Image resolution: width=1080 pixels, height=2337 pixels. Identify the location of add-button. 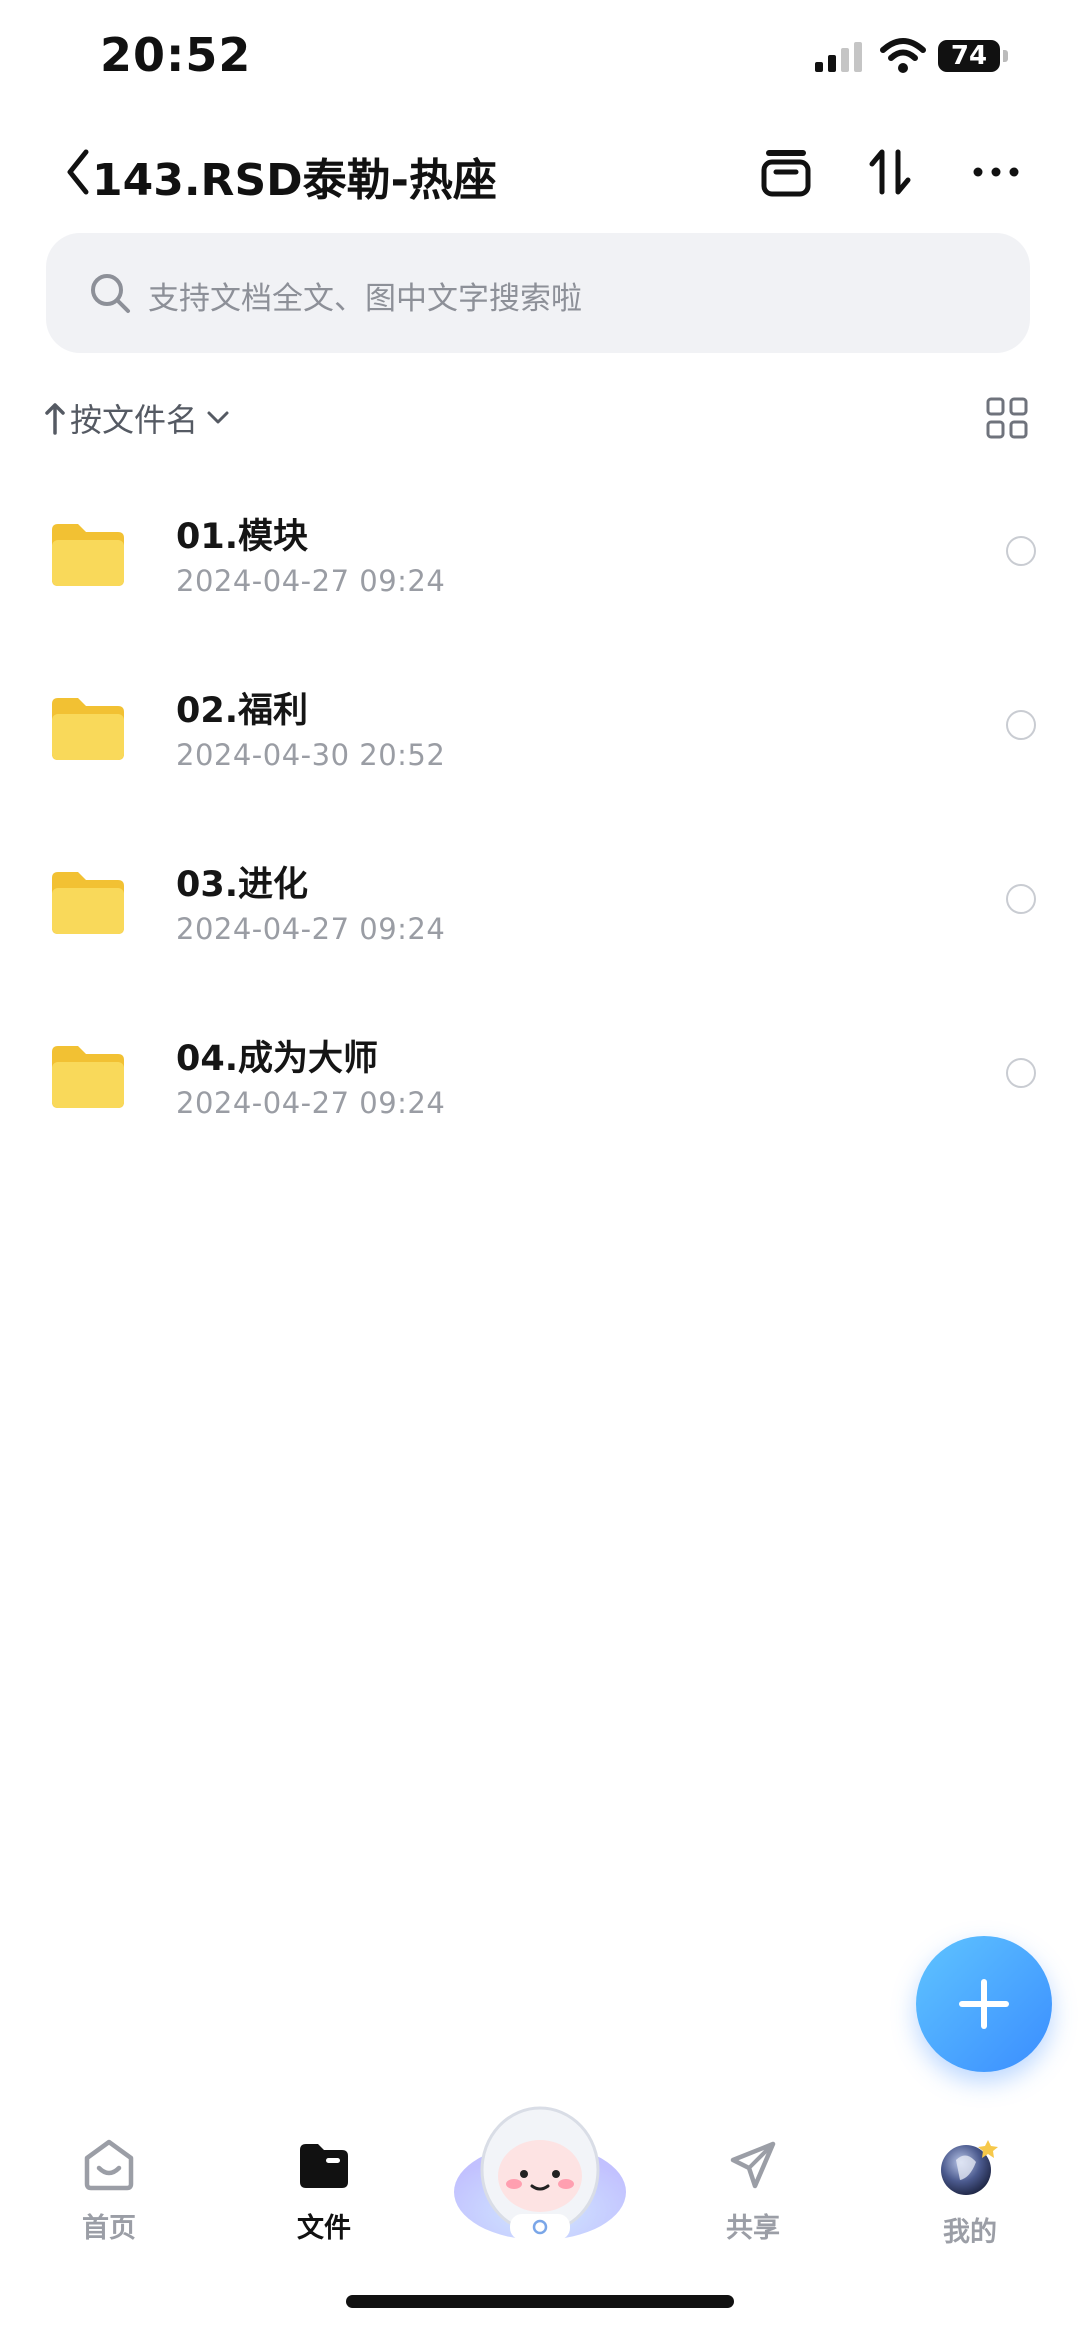
(984, 2004).